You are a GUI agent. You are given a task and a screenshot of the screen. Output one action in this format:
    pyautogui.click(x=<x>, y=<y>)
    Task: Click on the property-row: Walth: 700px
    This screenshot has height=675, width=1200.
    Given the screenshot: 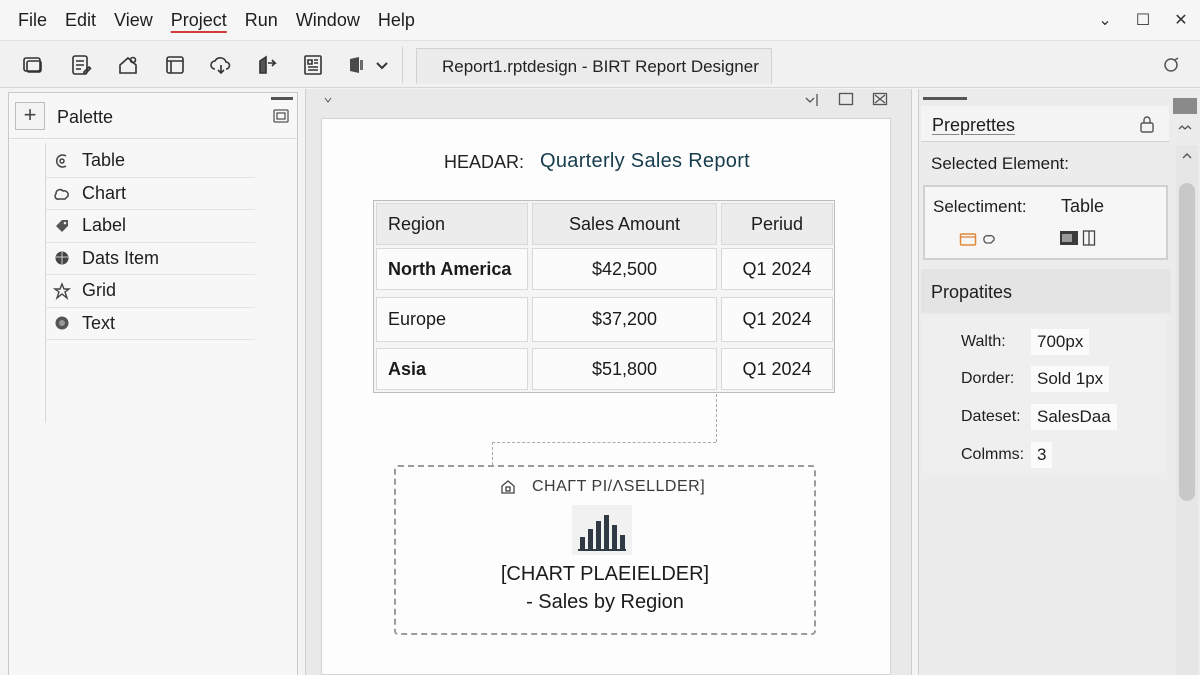 What is the action you would take?
    pyautogui.click(x=1044, y=342)
    